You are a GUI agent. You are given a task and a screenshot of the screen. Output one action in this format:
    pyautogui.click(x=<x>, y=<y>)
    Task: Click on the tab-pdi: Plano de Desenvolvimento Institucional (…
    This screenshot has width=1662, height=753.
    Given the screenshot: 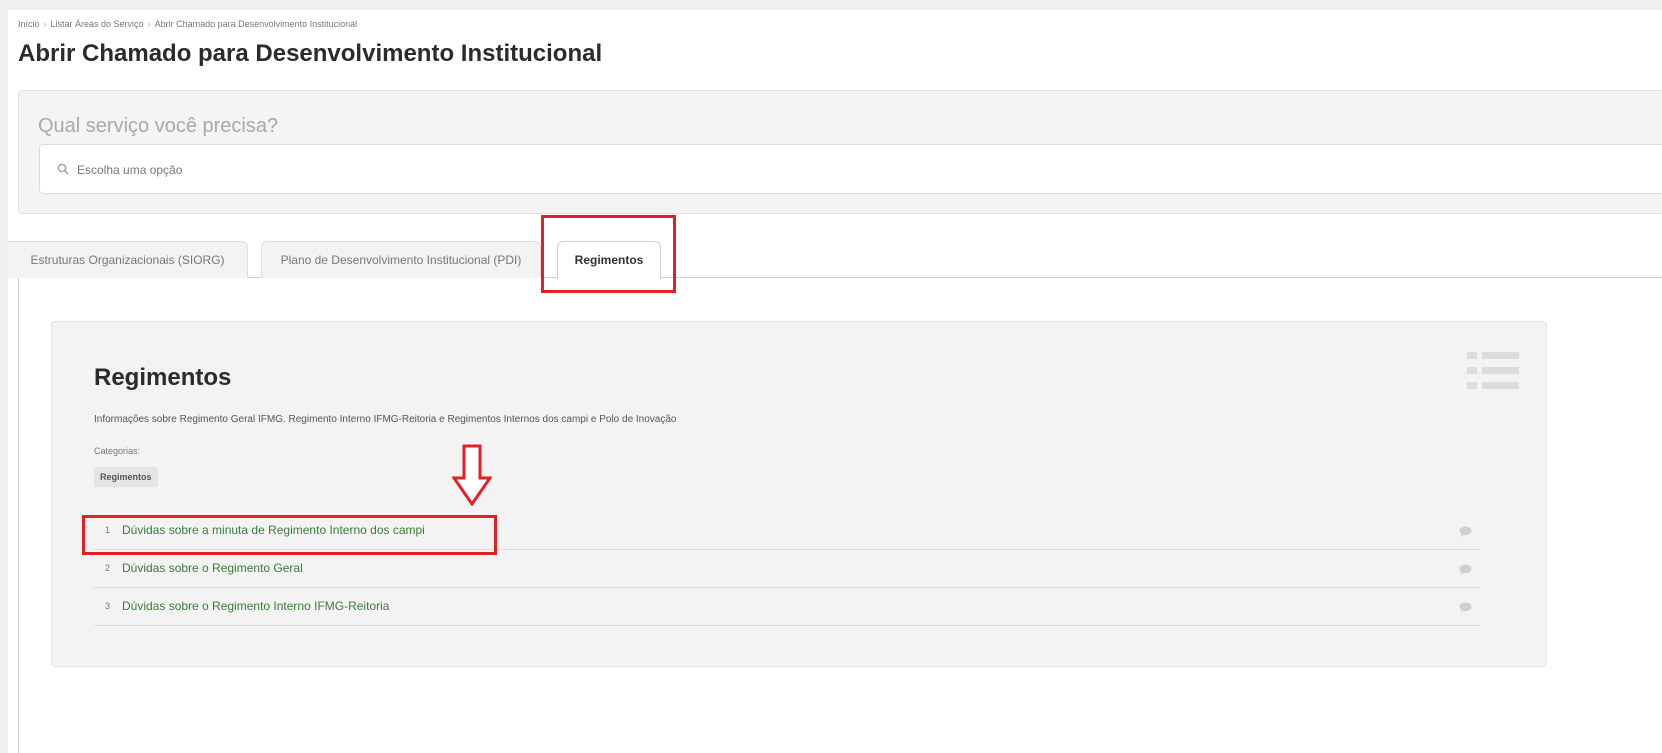 What is the action you would take?
    pyautogui.click(x=401, y=259)
    